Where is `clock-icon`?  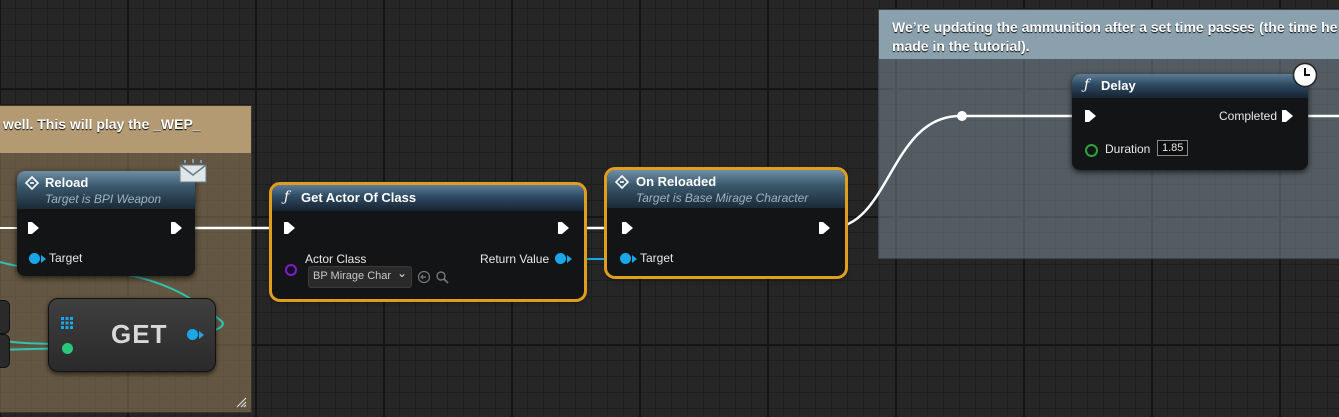 clock-icon is located at coordinates (1305, 75).